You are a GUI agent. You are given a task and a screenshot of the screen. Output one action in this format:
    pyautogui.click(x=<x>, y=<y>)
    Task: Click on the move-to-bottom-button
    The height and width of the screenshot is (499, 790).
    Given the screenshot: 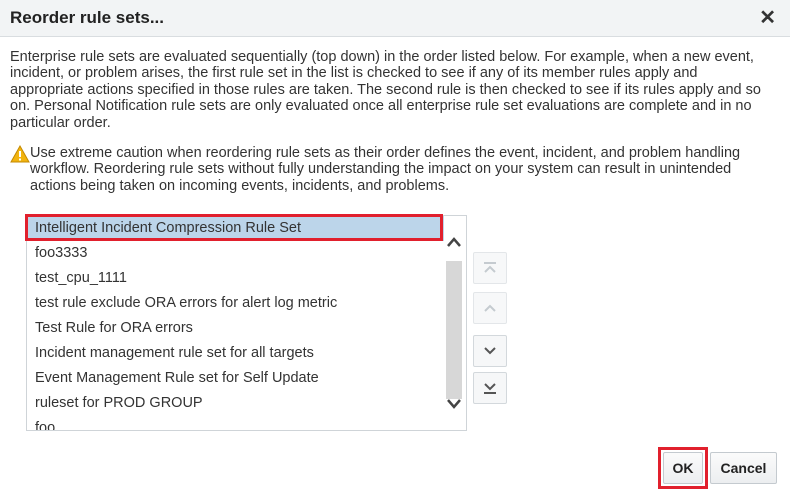 What is the action you would take?
    pyautogui.click(x=490, y=388)
    